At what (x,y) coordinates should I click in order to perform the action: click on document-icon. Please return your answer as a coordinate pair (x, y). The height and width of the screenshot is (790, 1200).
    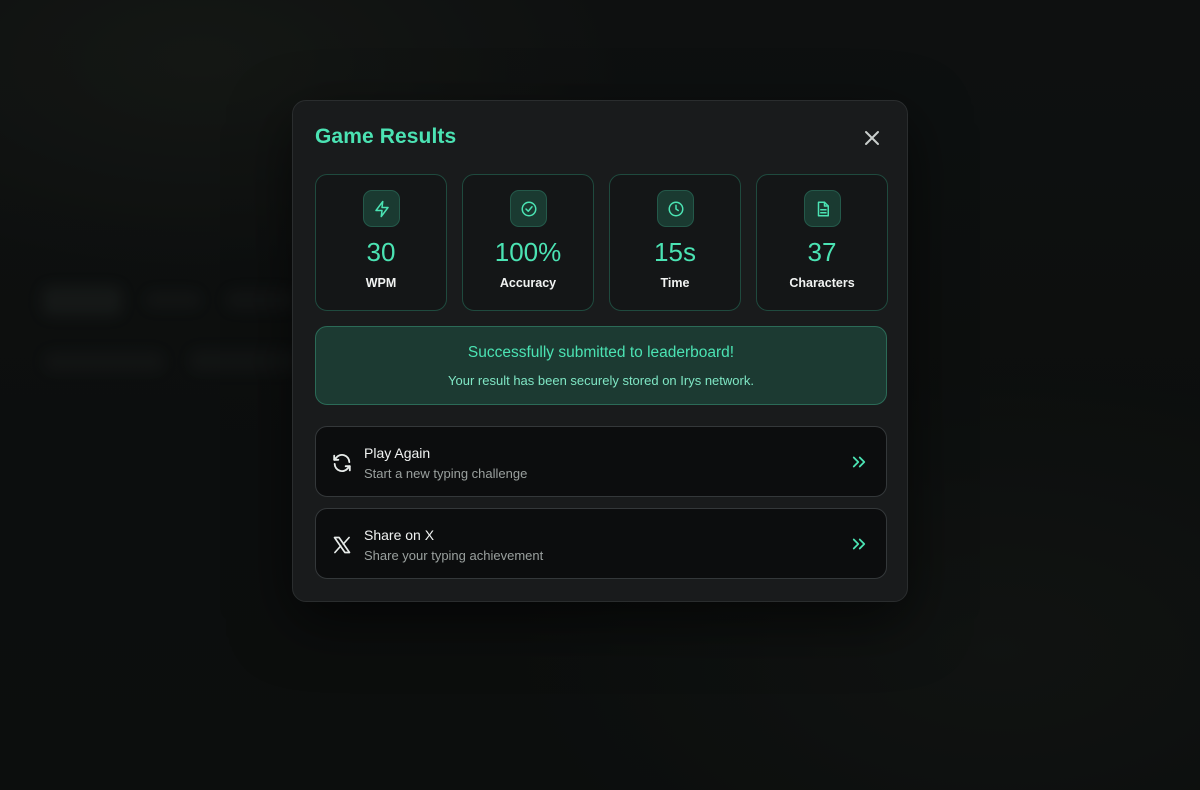
    Looking at the image, I should click on (823, 208).